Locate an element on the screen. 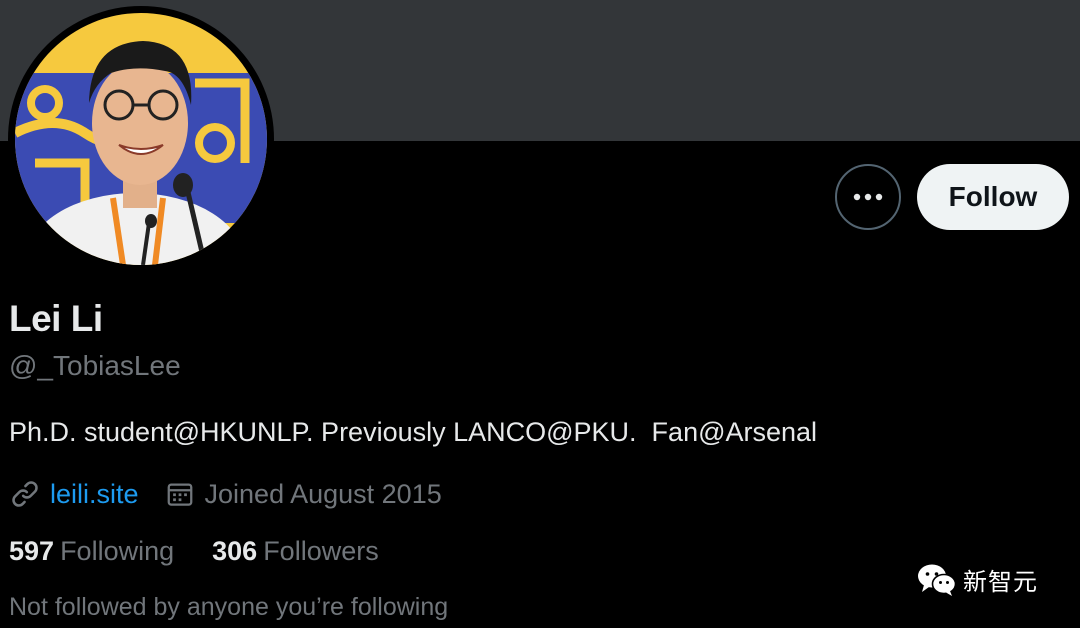 Image resolution: width=1080 pixels, height=628 pixels. following-label: Following is located at coordinates (117, 551).